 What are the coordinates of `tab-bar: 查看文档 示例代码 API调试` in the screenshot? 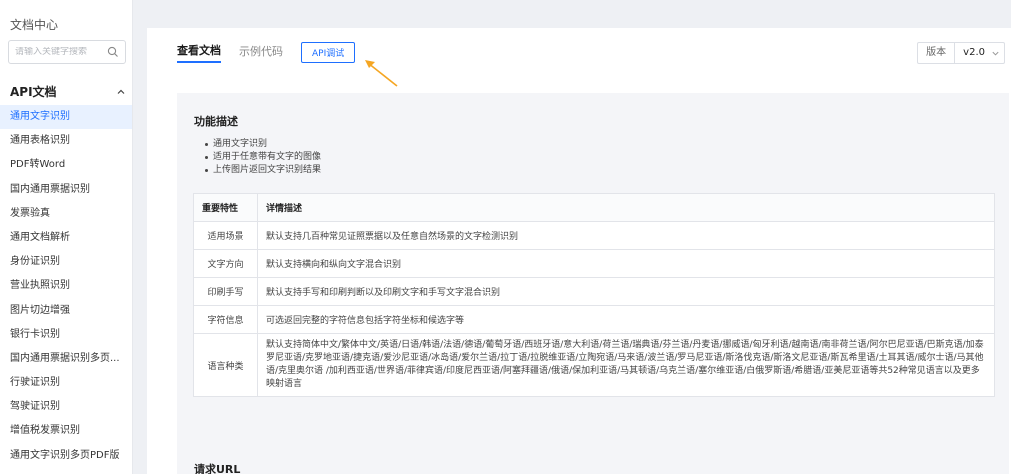 It's located at (275, 52).